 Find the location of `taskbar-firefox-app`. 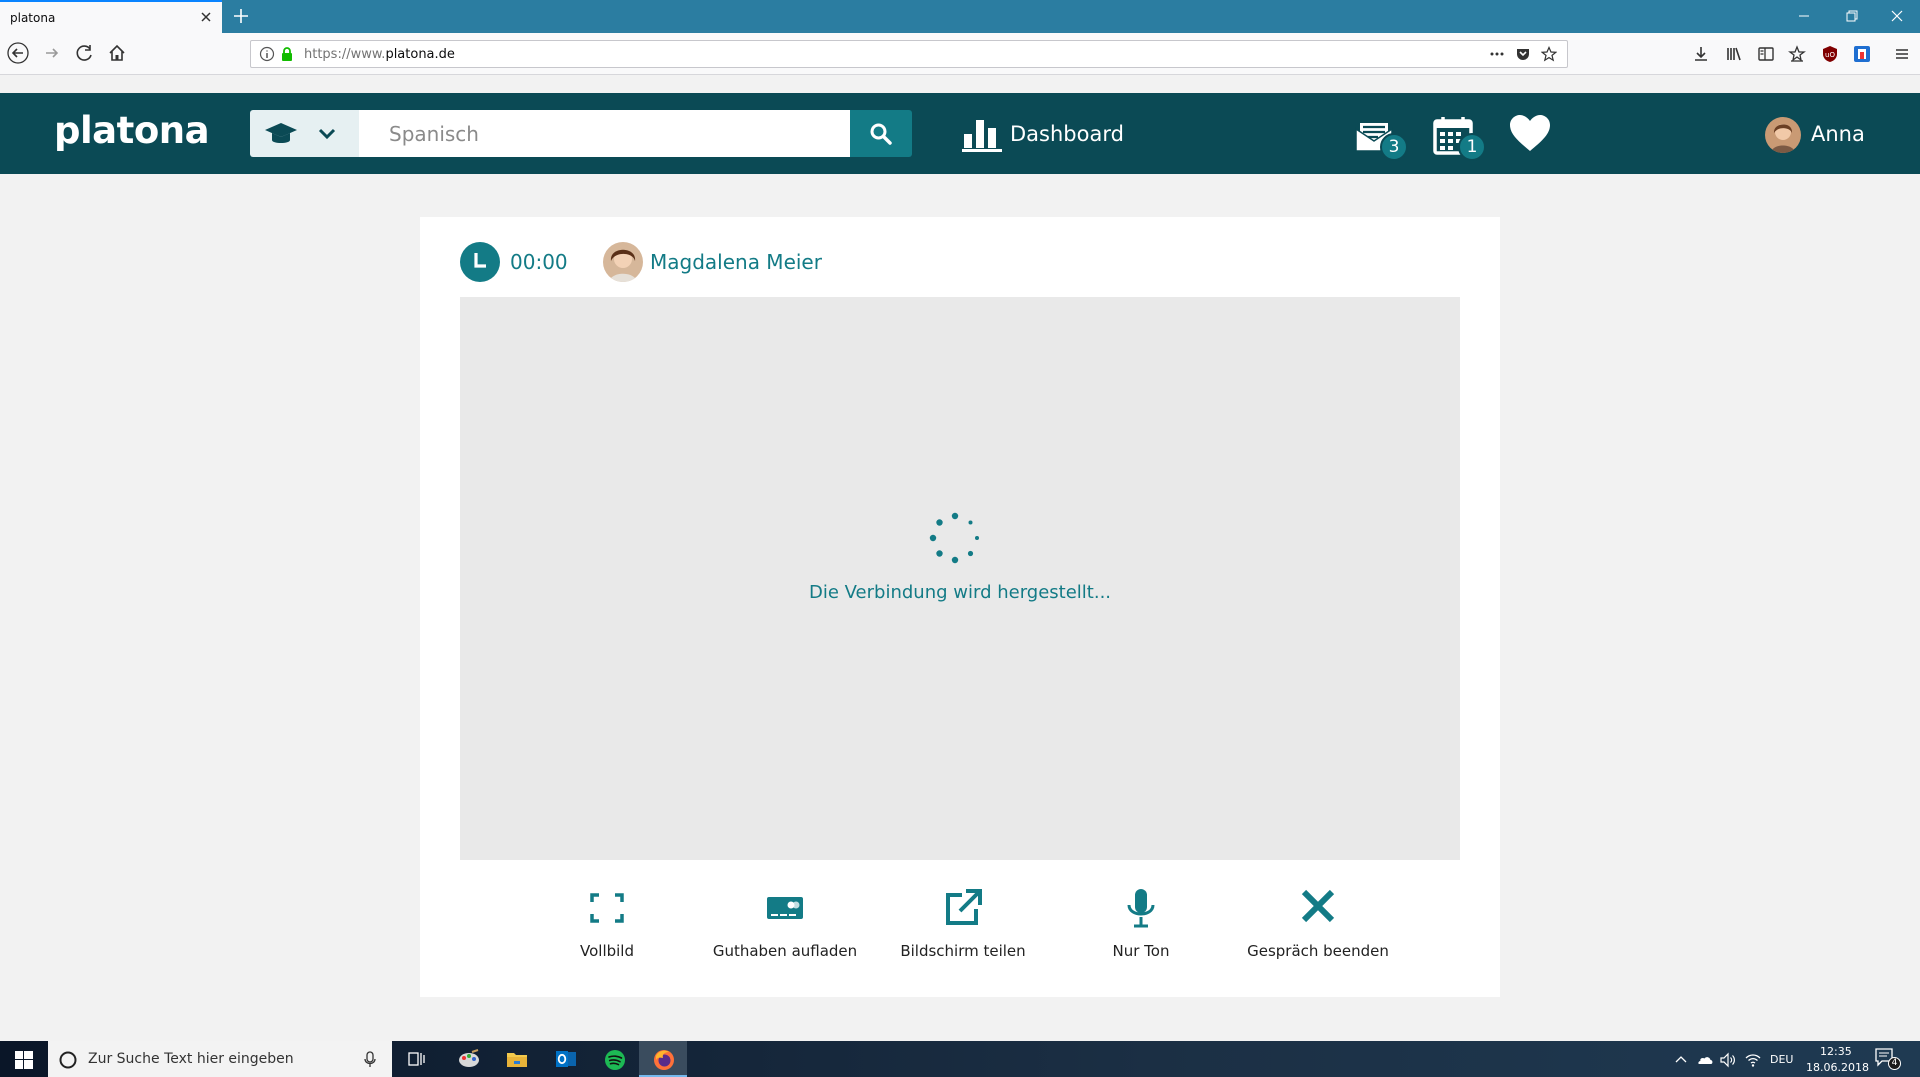

taskbar-firefox-app is located at coordinates (663, 1059).